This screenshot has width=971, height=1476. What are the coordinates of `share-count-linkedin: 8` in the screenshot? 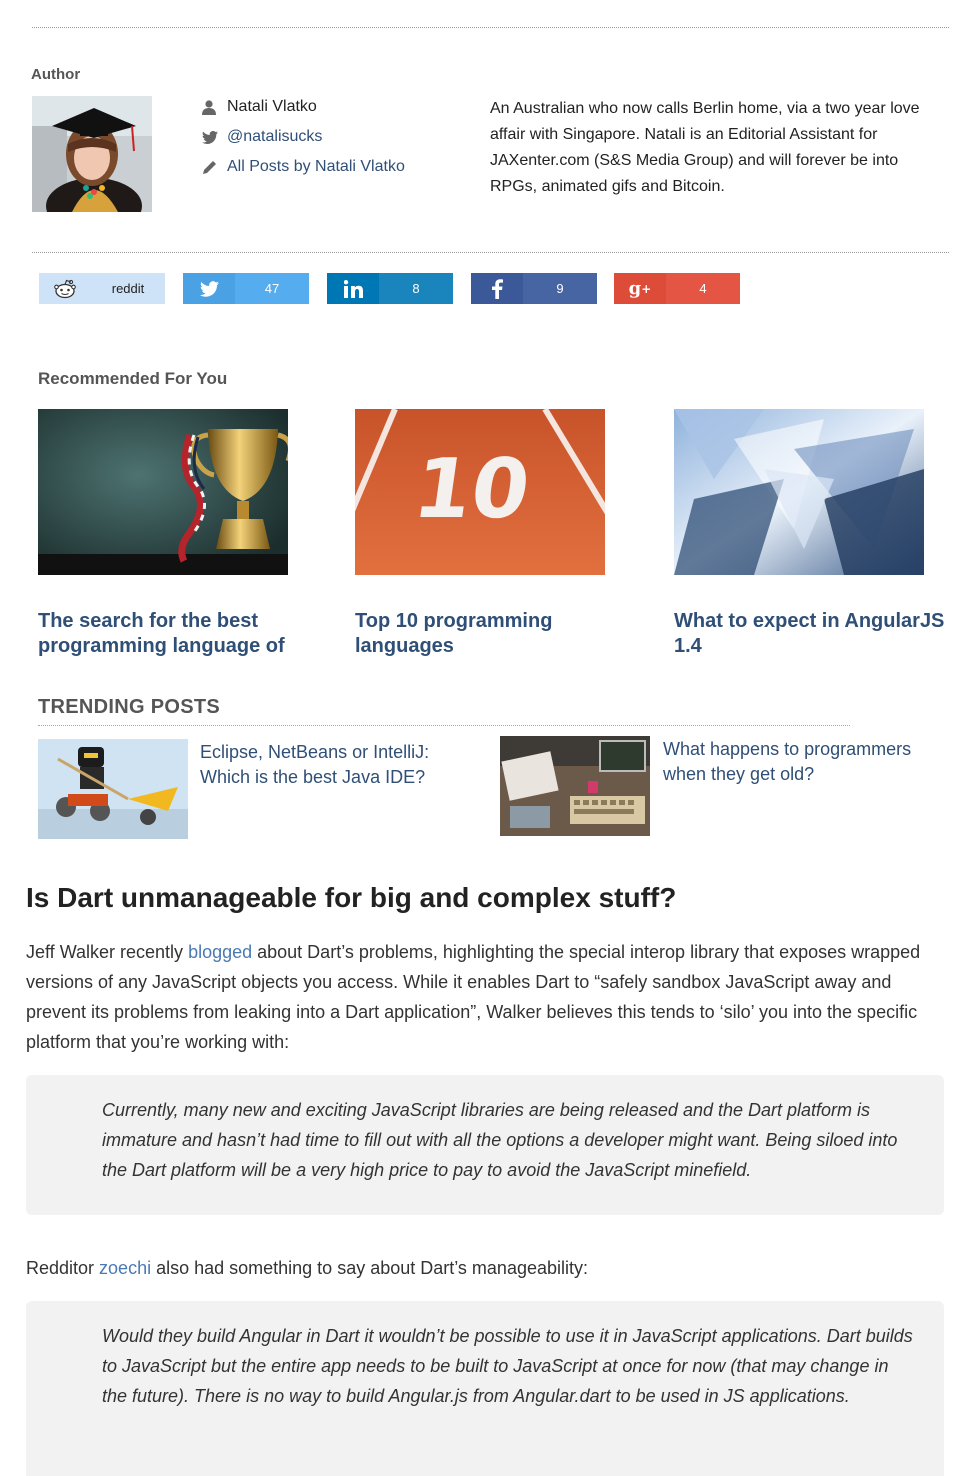 It's located at (416, 288).